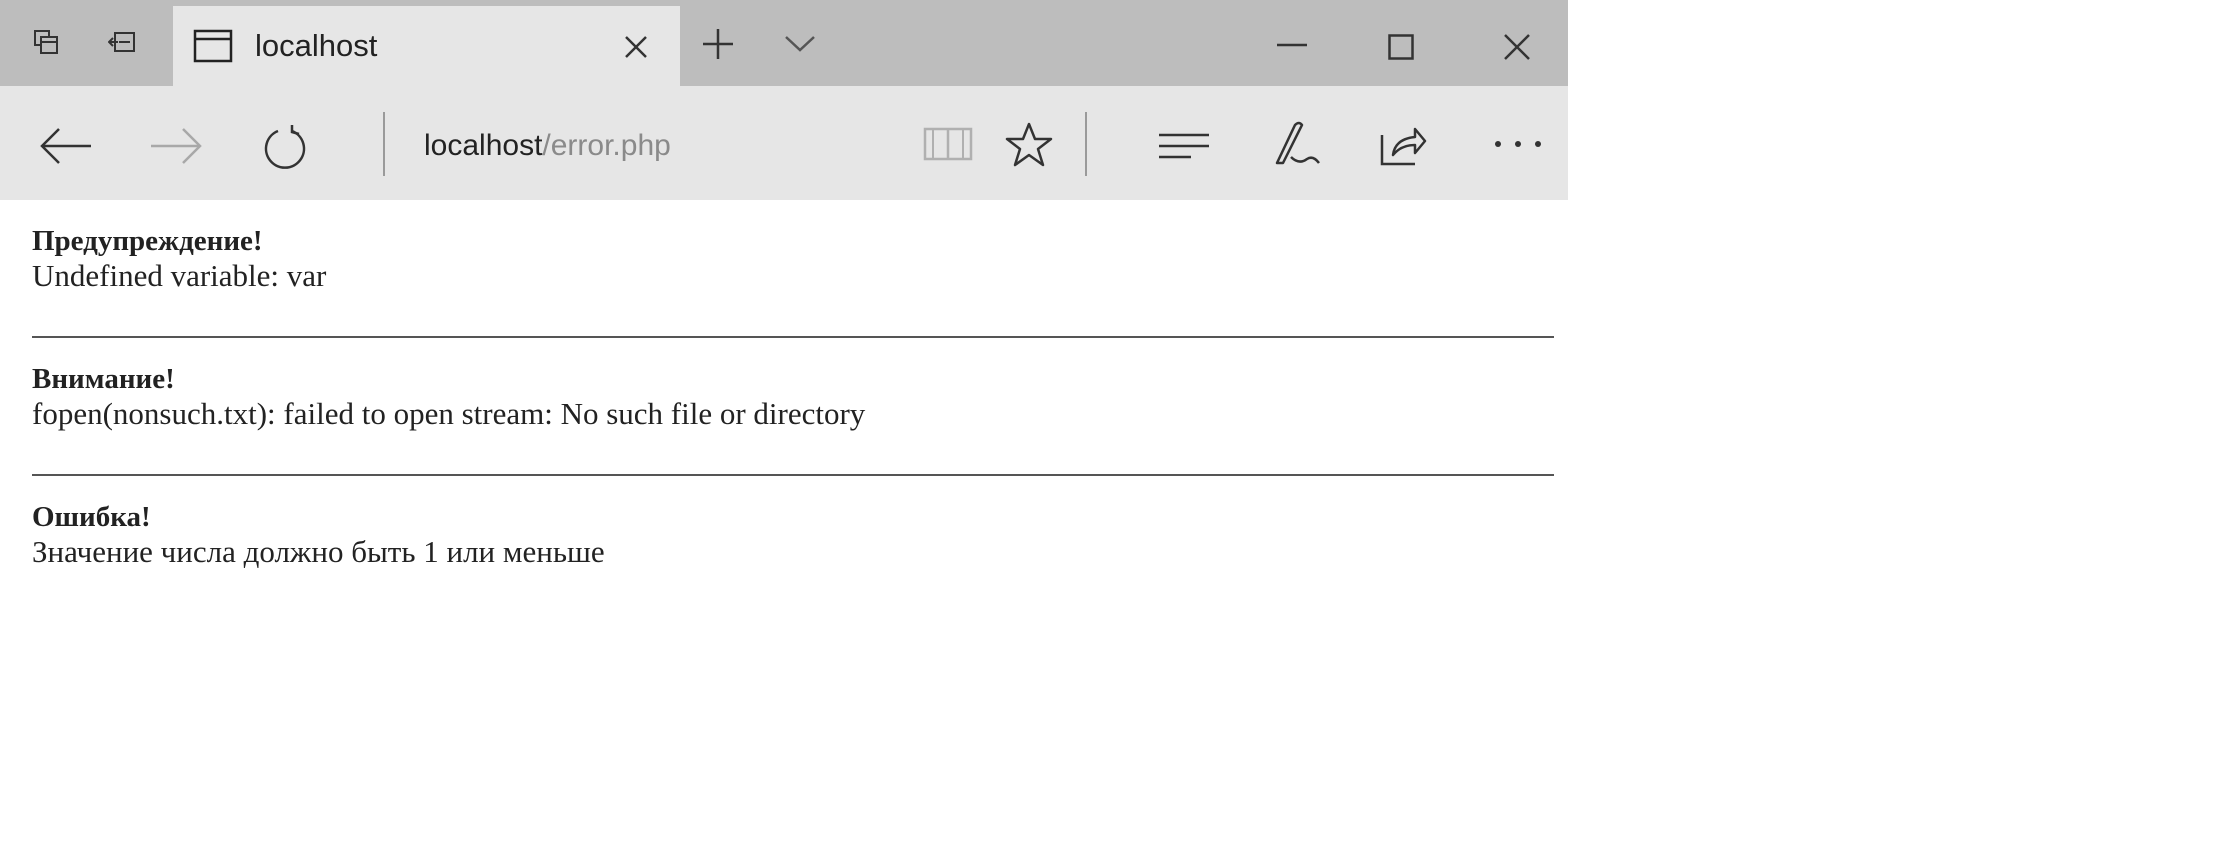  What do you see at coordinates (1401, 47) in the screenshot?
I see `maximize-icon` at bounding box center [1401, 47].